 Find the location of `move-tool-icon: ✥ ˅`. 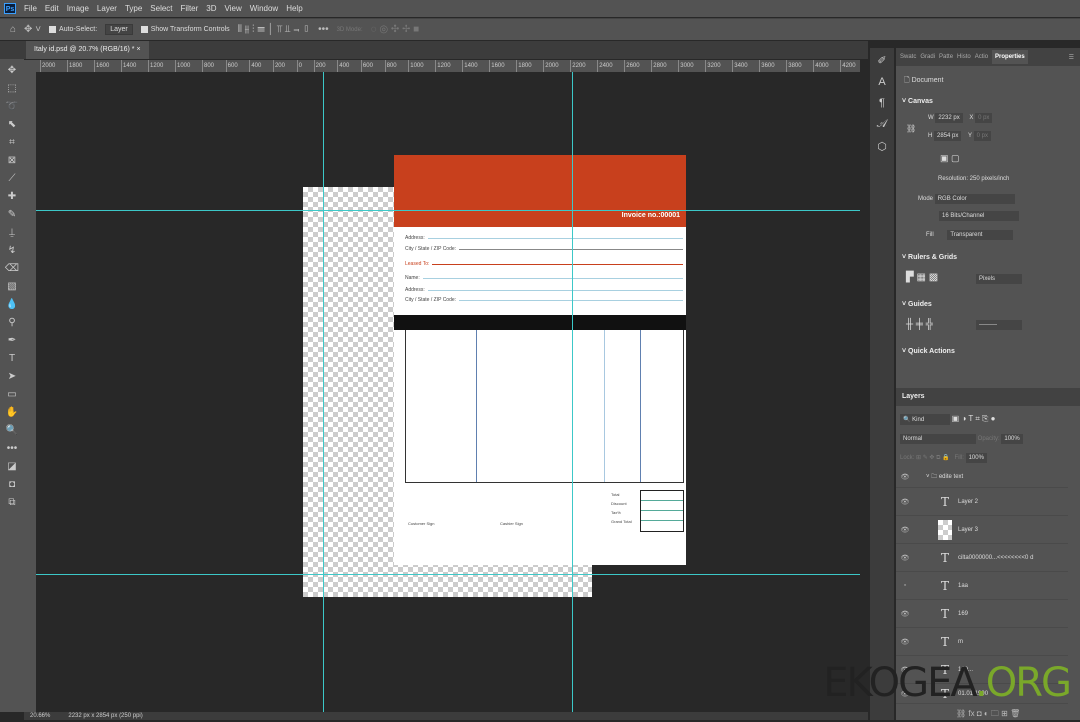

move-tool-icon: ✥ ˅ is located at coordinates (32, 29).